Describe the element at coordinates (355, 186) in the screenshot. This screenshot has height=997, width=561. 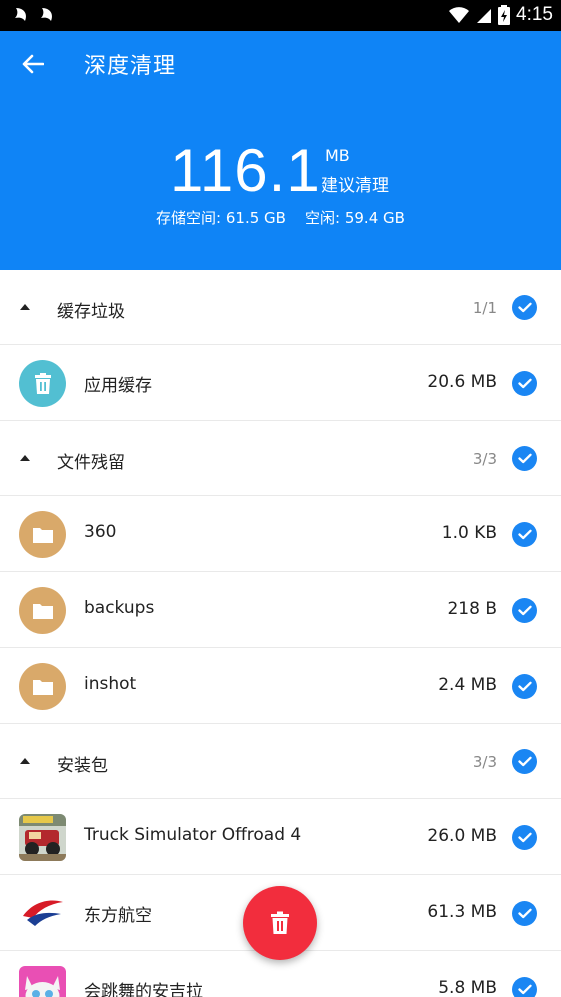
I see `clean-suggestion: 建议清理` at that location.